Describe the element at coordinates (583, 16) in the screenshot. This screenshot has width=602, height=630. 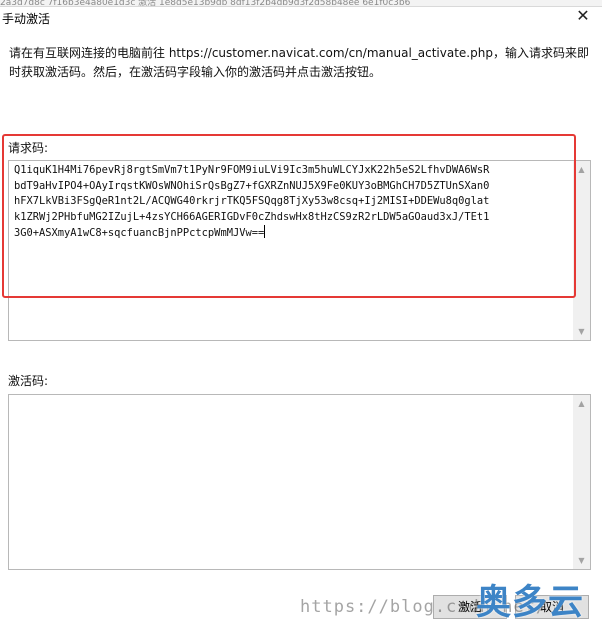
I see `close-icon: ✕` at that location.